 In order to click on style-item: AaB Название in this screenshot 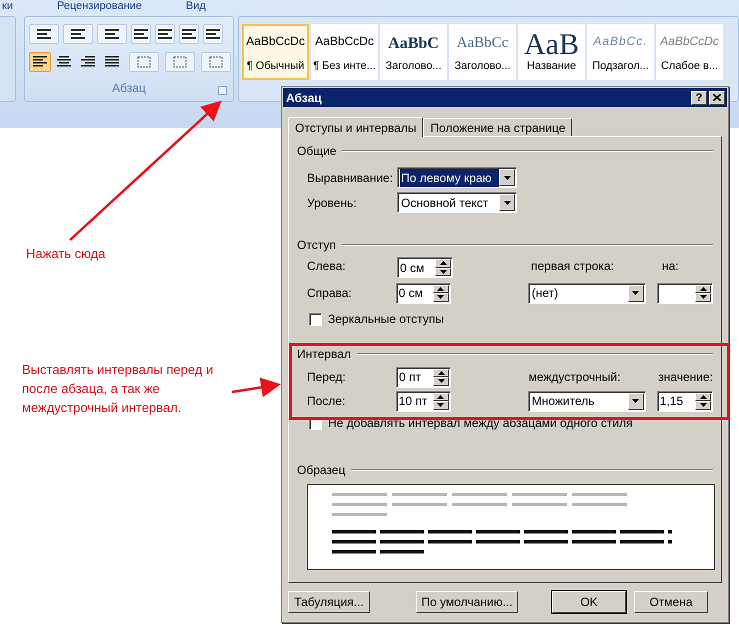, I will do `click(551, 52)`.